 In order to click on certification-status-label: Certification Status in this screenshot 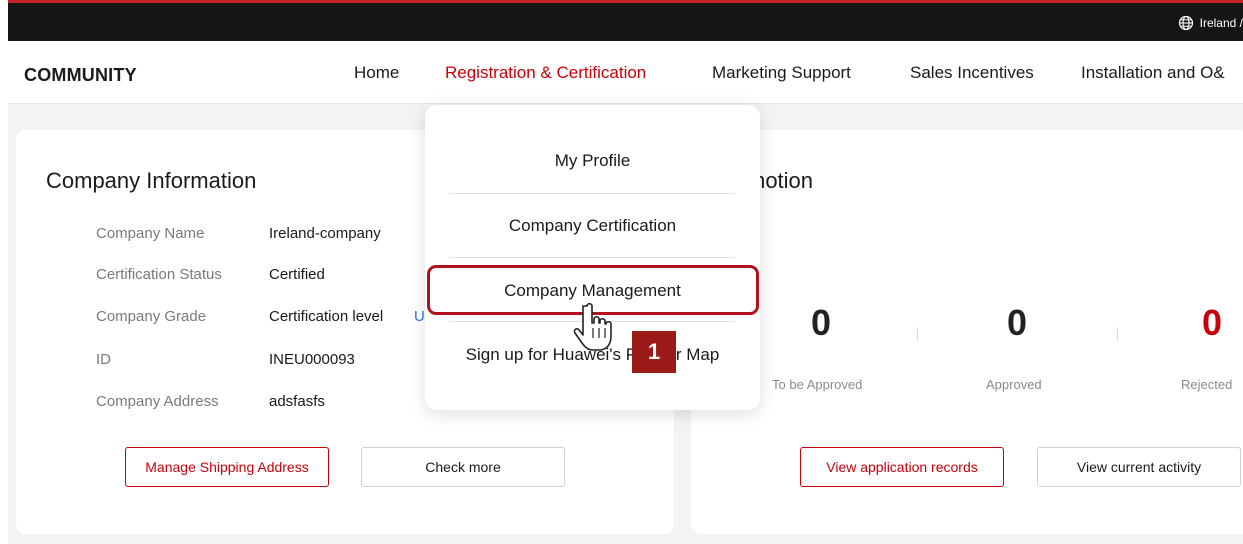, I will do `click(159, 274)`.